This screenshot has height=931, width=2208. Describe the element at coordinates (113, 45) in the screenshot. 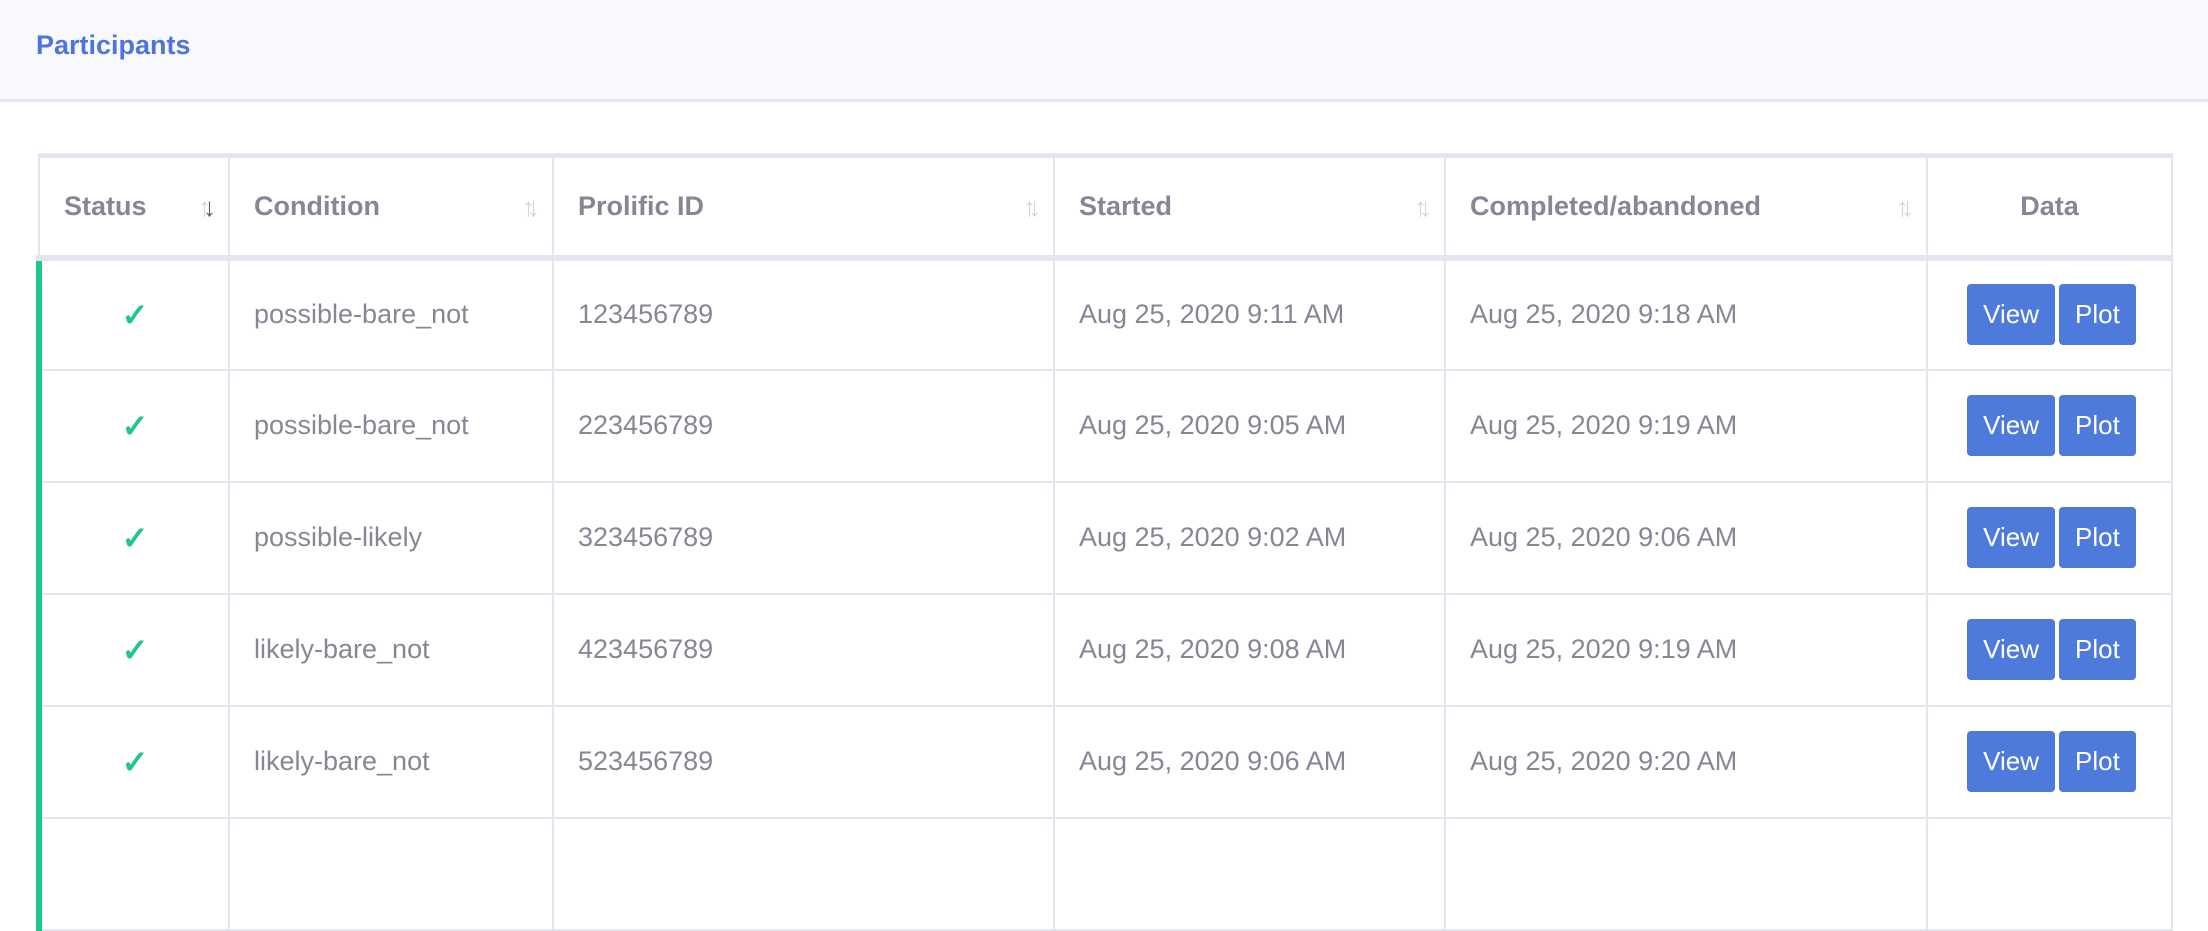

I see `page-title: Participants` at that location.